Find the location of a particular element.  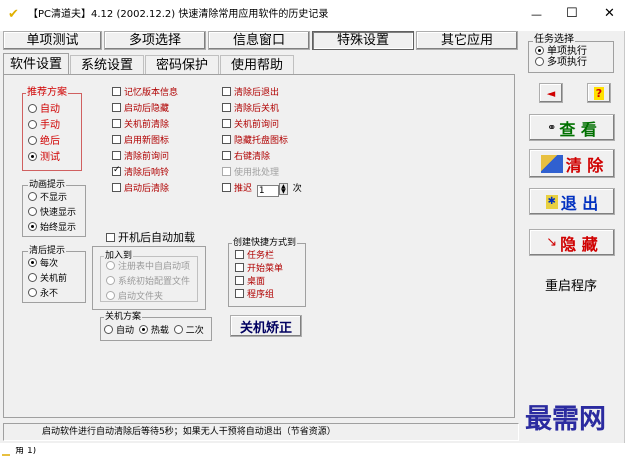

shutdown-fix-button: 关机矫正 is located at coordinates (266, 326).